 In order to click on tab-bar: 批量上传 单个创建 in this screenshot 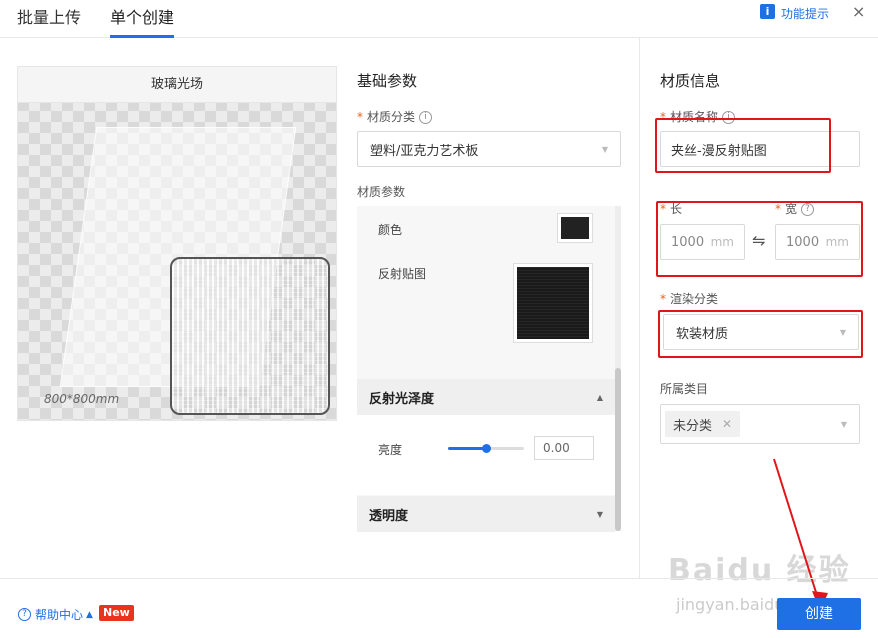, I will do `click(439, 19)`.